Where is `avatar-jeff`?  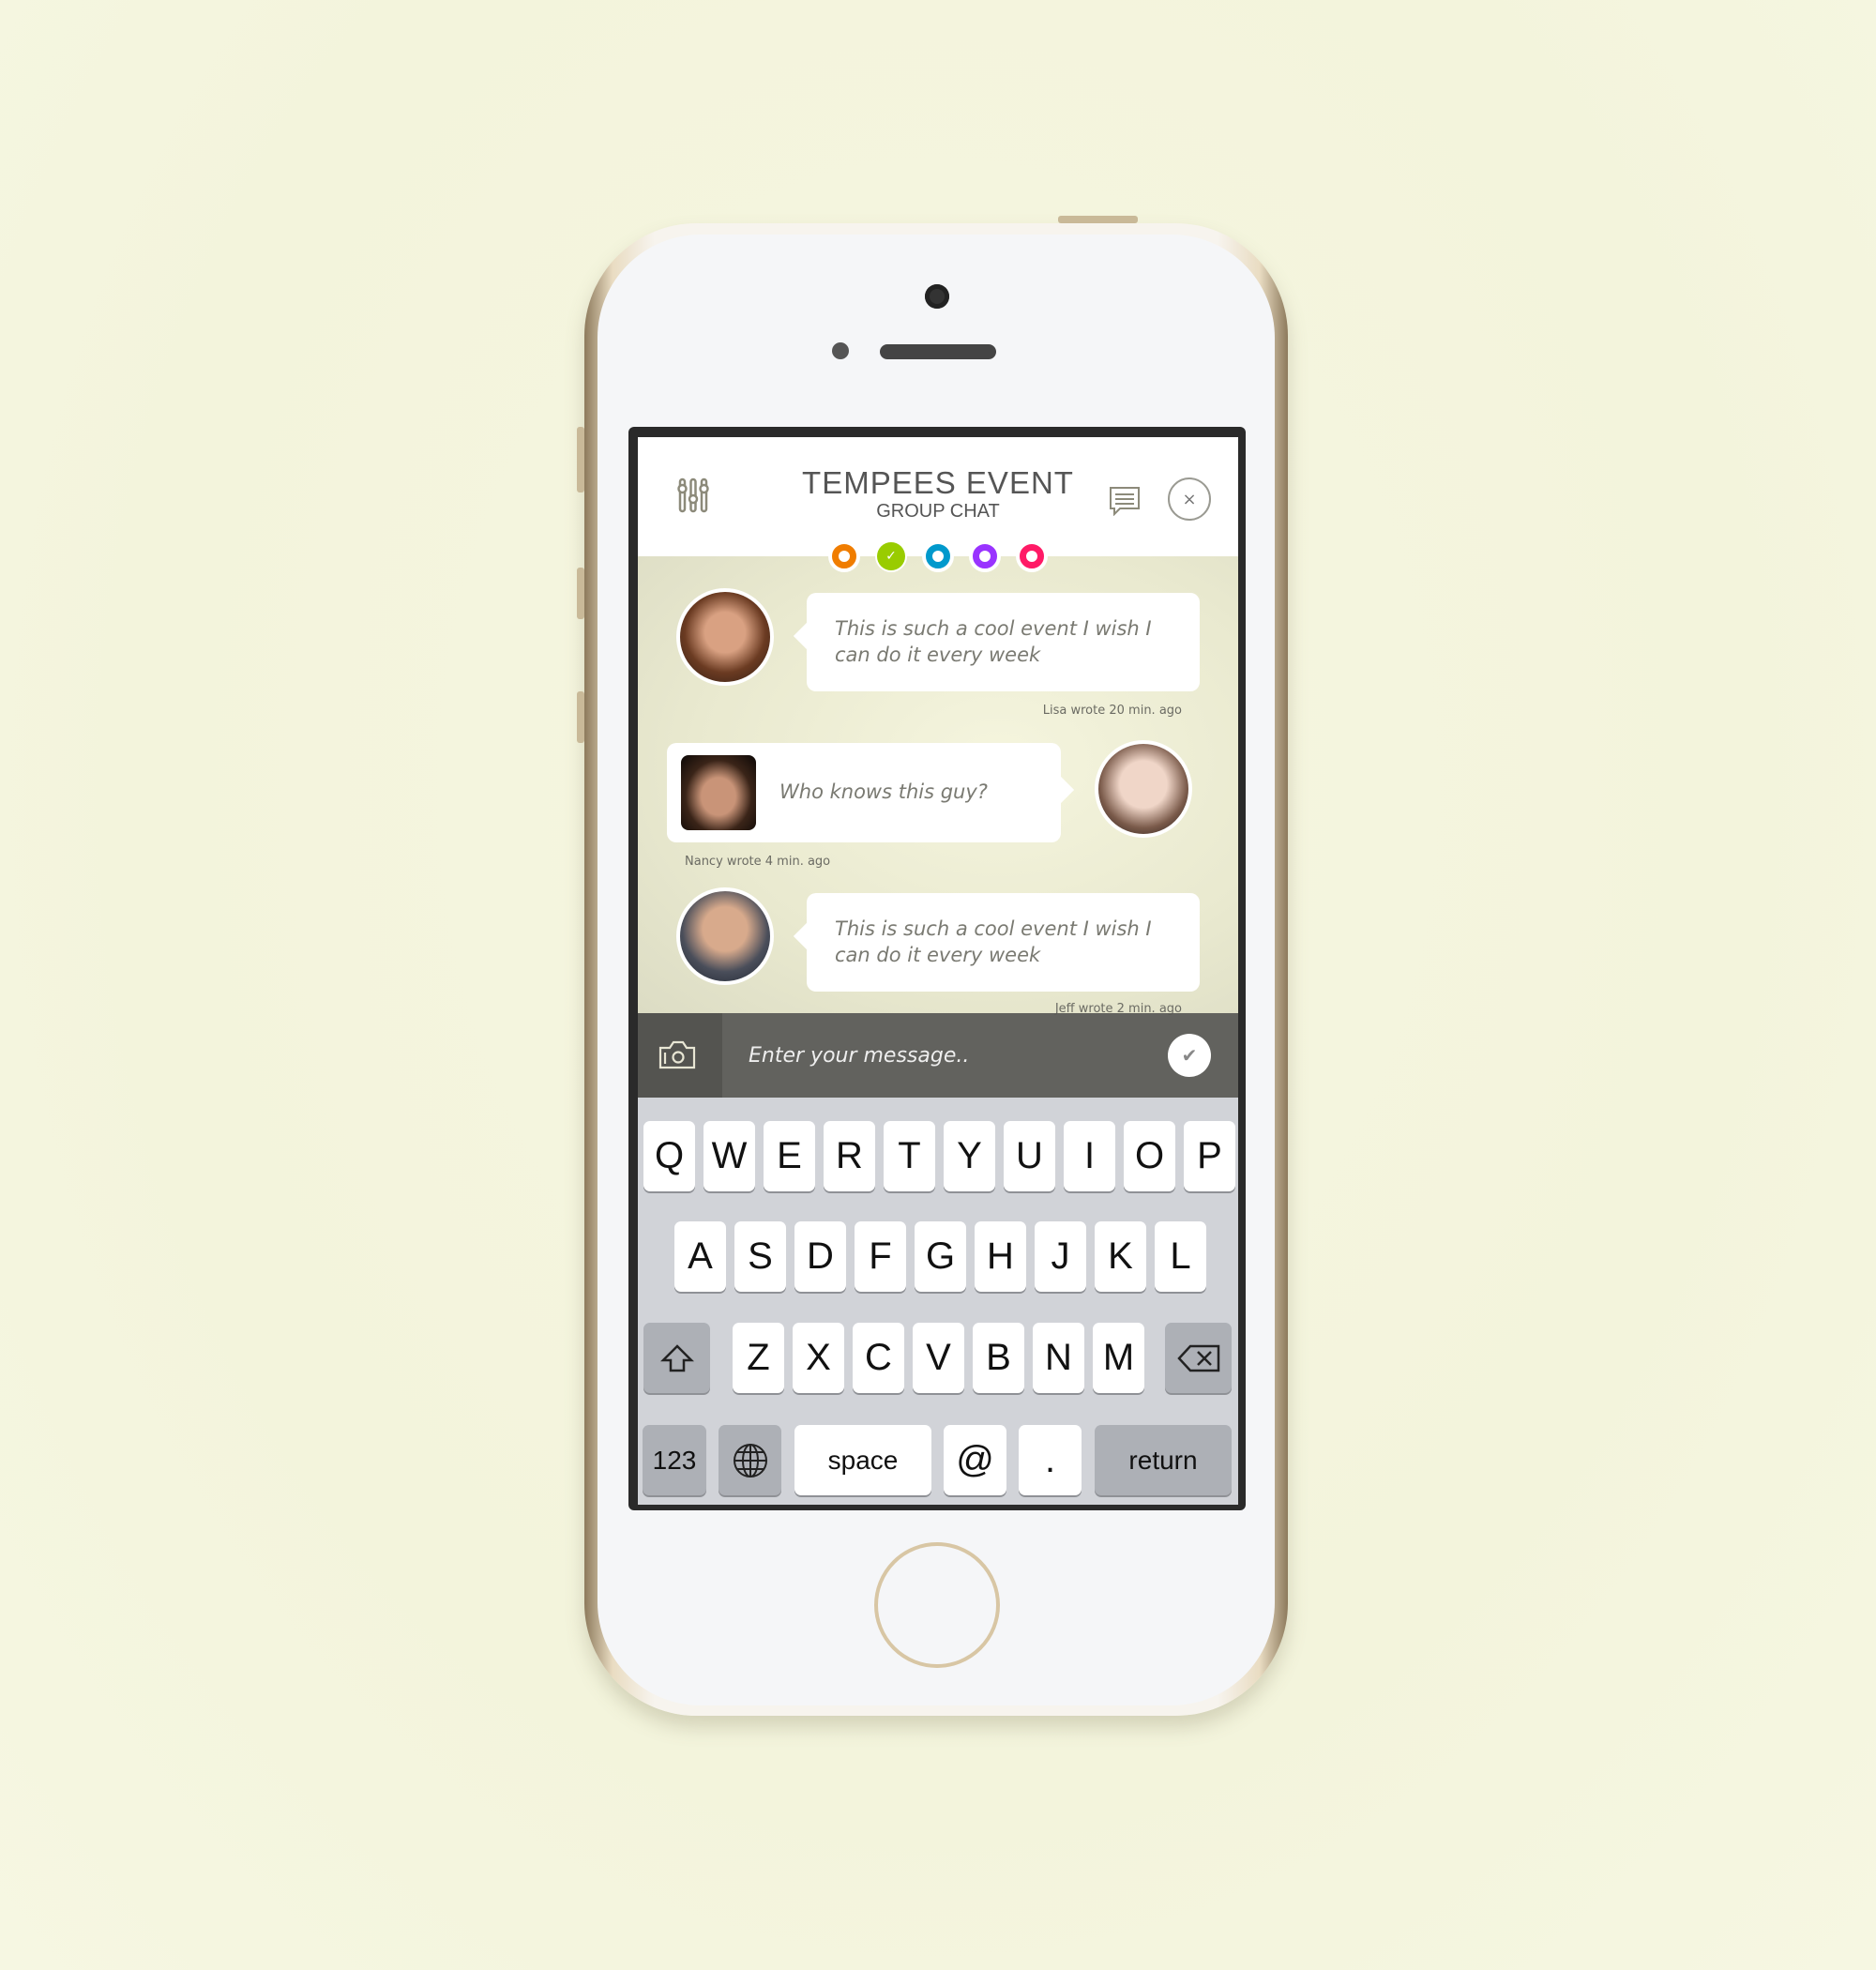
avatar-jeff is located at coordinates (725, 936).